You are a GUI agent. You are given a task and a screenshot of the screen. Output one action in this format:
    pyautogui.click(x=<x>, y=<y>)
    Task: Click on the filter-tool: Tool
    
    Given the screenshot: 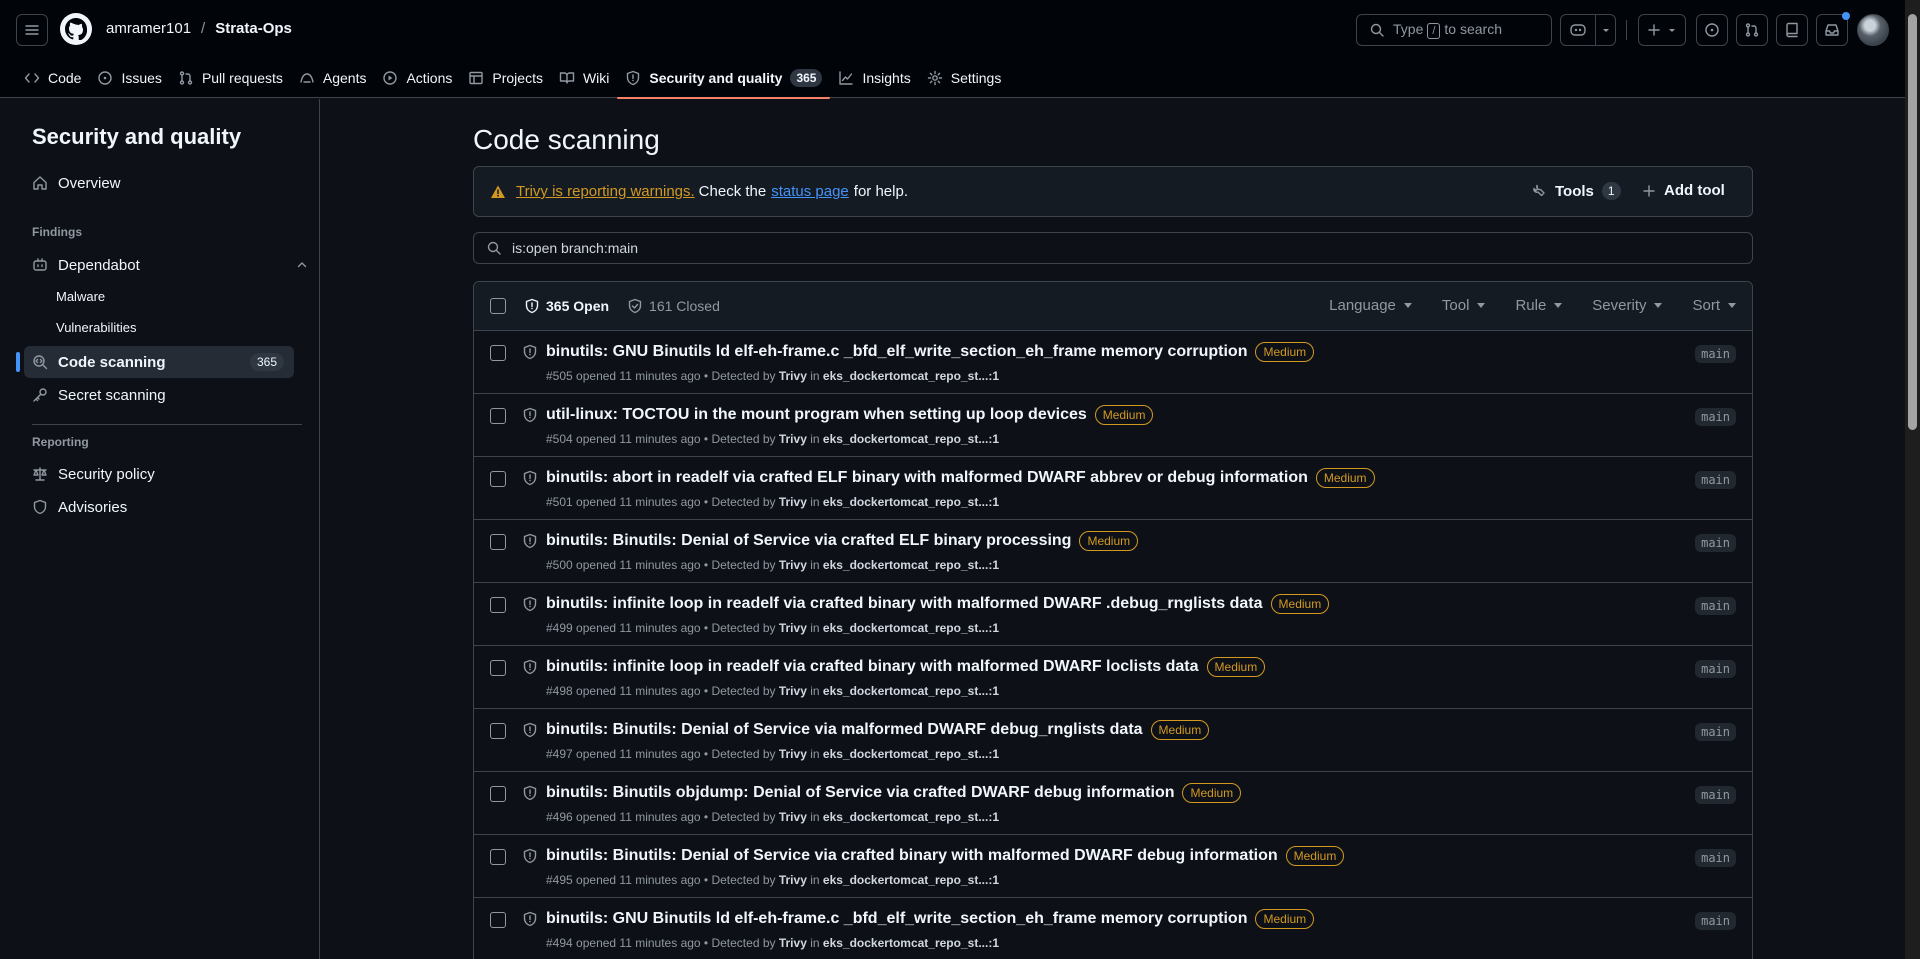 What is the action you would take?
    pyautogui.click(x=1464, y=305)
    